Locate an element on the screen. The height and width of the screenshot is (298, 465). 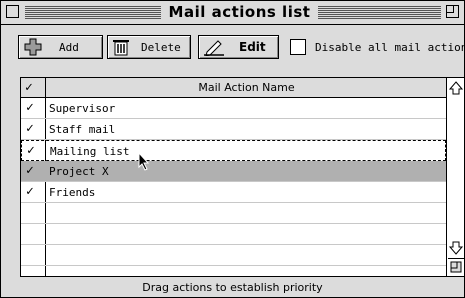
title-bar: Mail actions list is located at coordinates (232, 13).